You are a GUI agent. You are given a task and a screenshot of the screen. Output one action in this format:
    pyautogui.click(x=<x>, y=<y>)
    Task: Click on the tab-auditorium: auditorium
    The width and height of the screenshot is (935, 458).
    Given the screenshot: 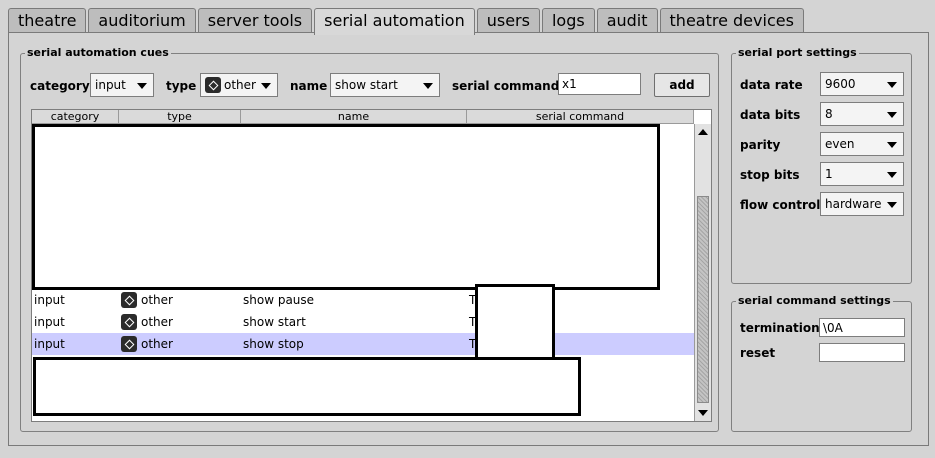 What is the action you would take?
    pyautogui.click(x=142, y=20)
    